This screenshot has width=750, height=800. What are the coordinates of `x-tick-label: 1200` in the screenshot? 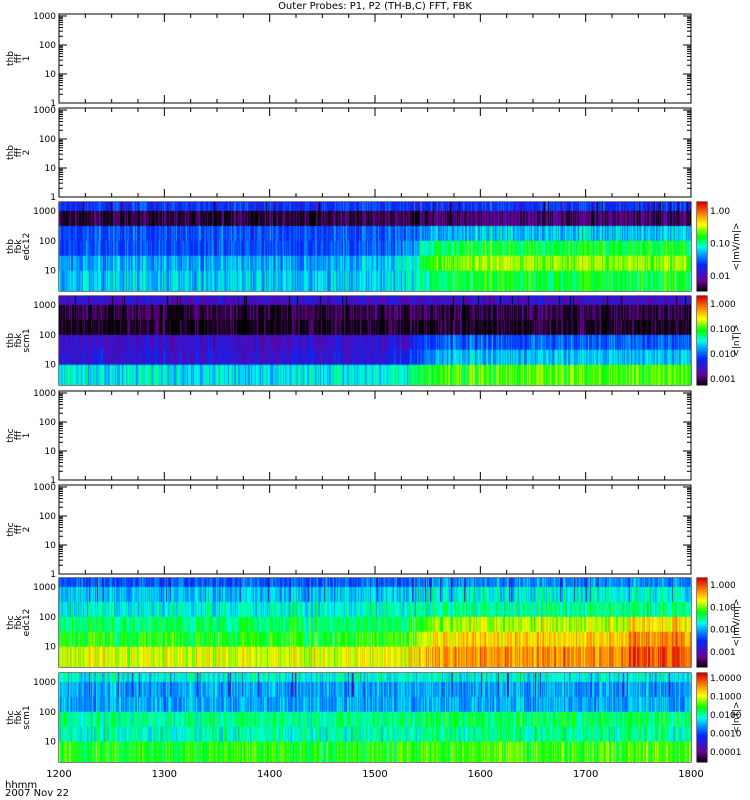 It's located at (58, 774).